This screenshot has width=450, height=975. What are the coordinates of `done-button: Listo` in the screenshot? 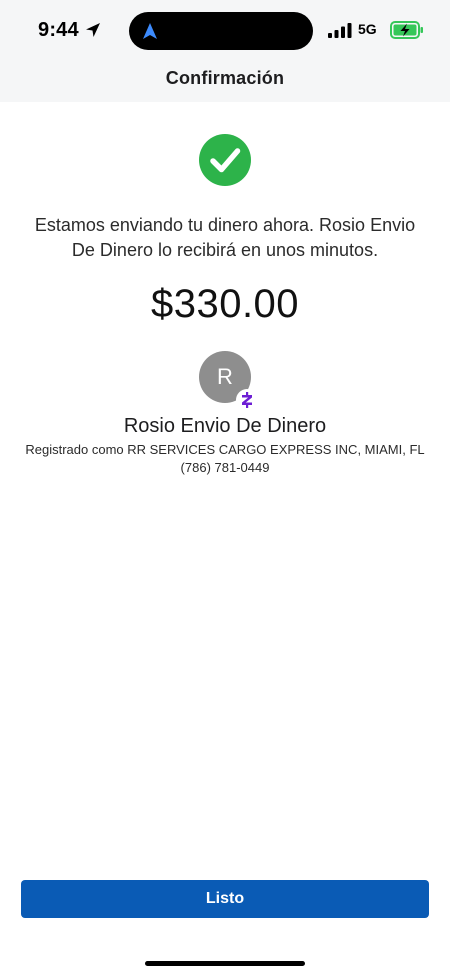 It's located at (225, 899).